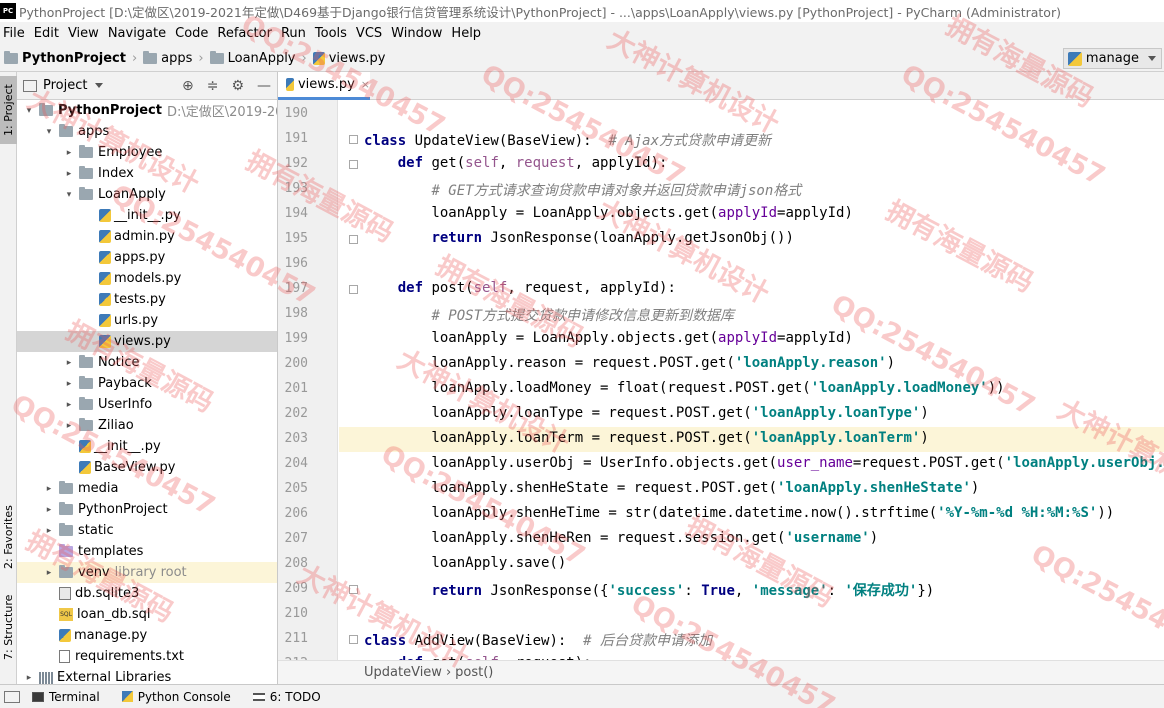 Image resolution: width=1164 pixels, height=708 pixels. Describe the element at coordinates (147, 635) in the screenshot. I see `tree-row: manage.py` at that location.